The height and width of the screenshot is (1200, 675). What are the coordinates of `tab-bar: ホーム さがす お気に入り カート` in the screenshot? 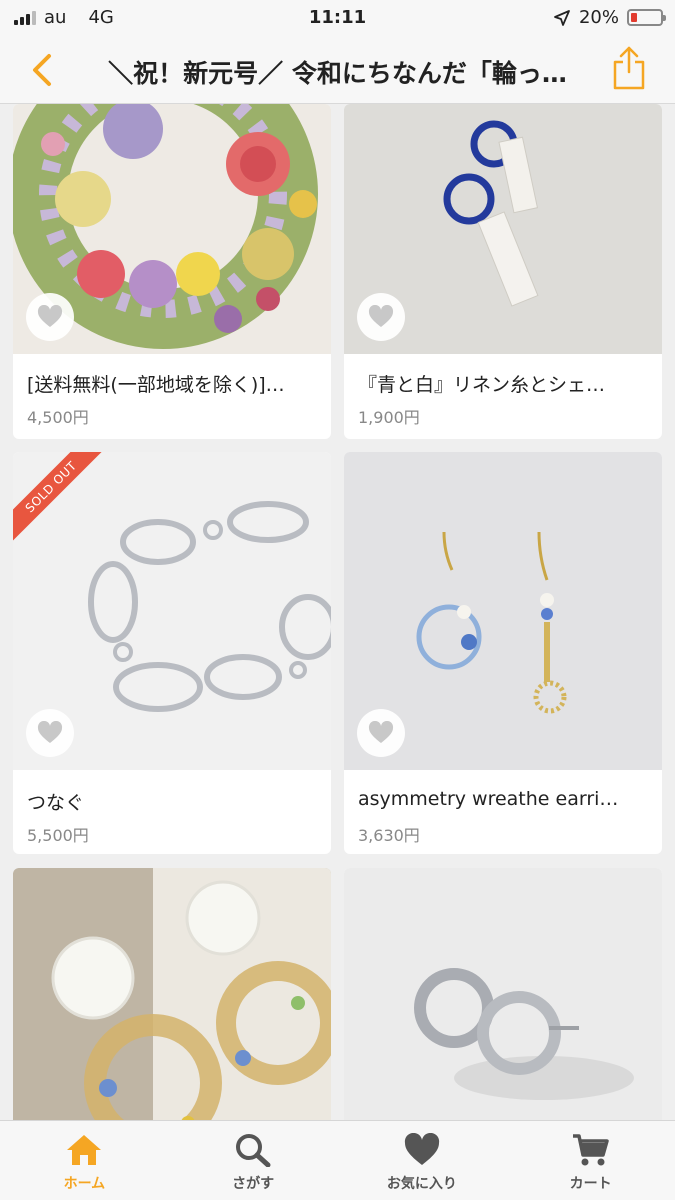 It's located at (337, 1160).